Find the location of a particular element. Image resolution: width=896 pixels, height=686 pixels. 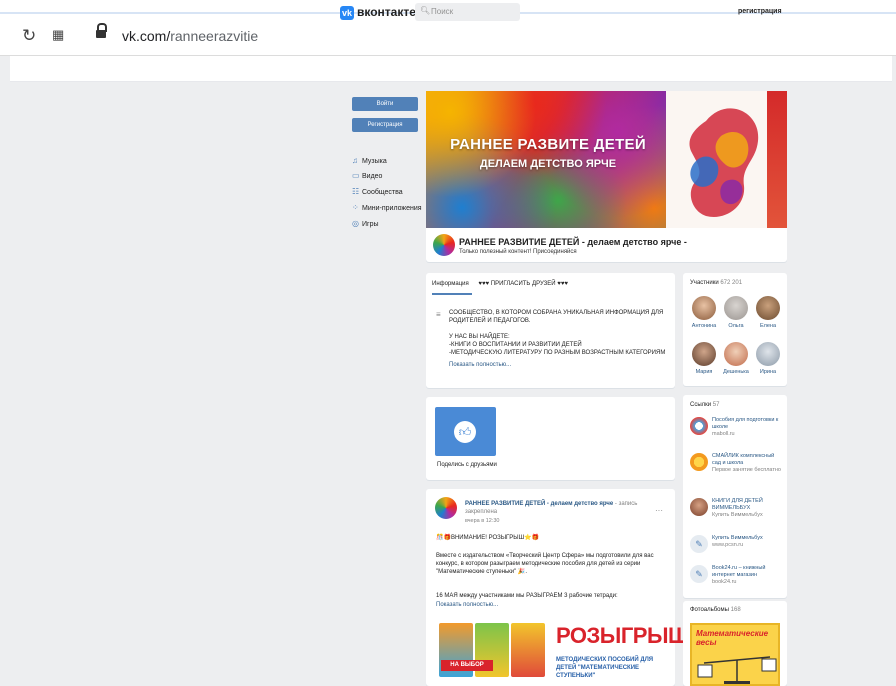

group-avatar is located at coordinates (444, 245).